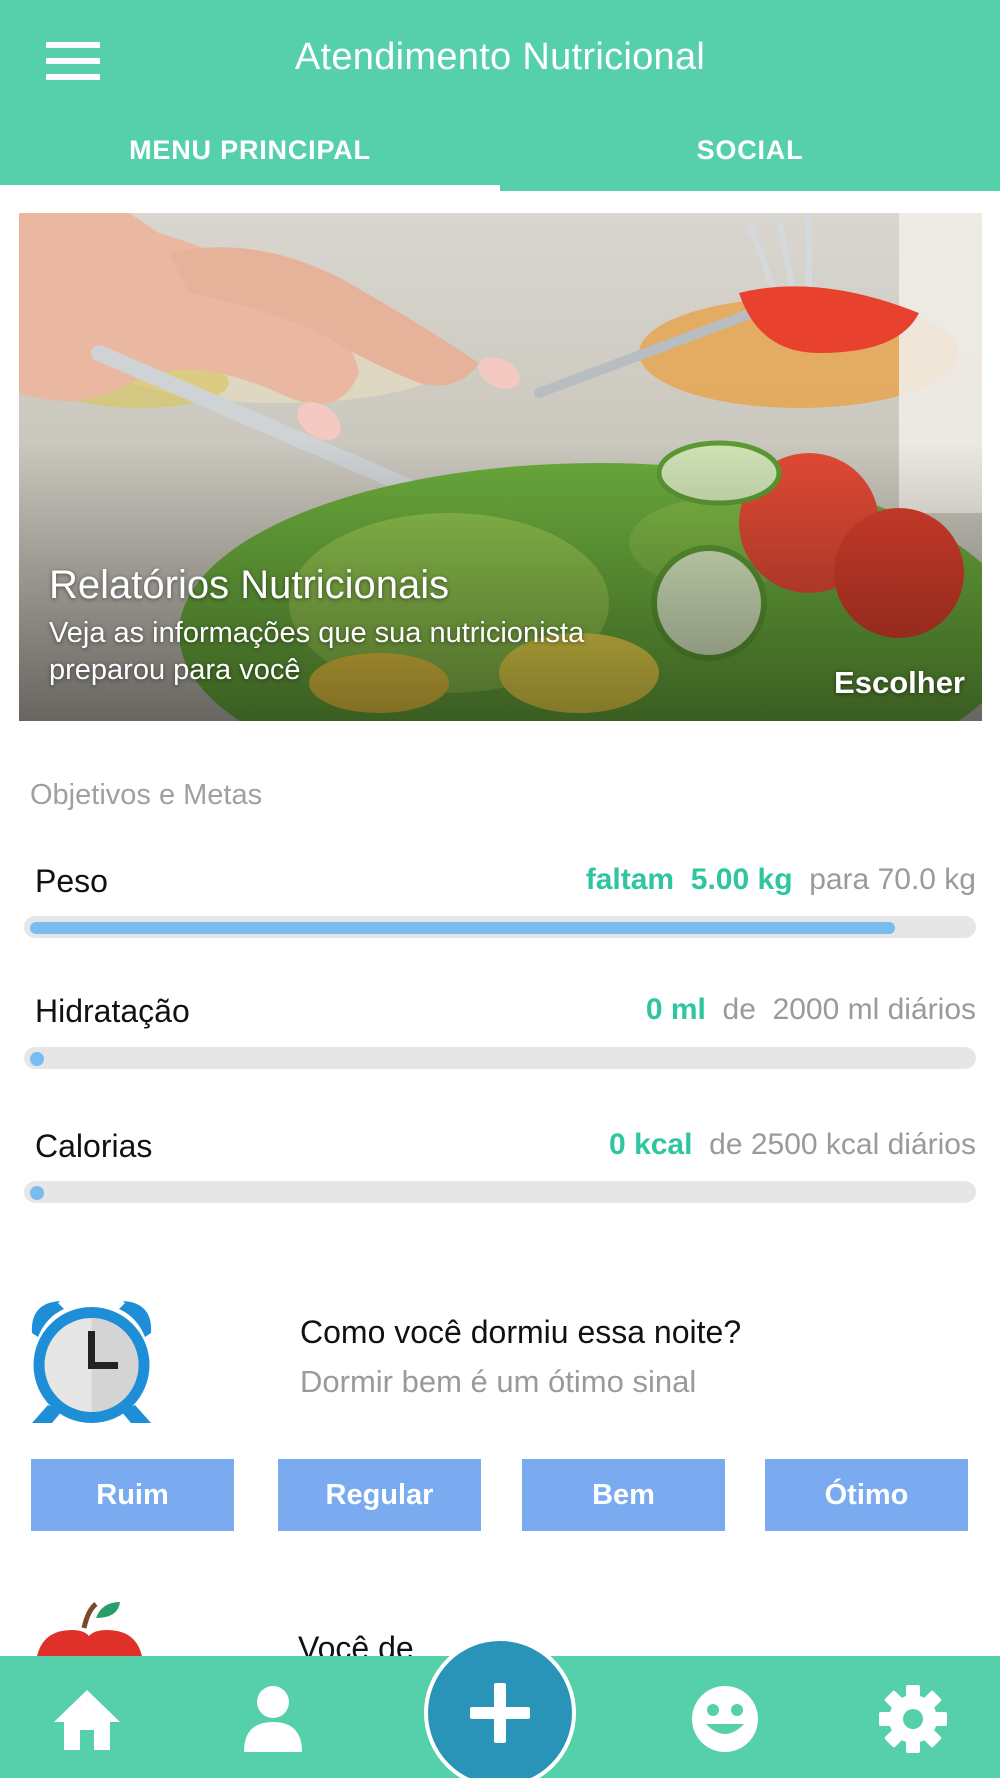 This screenshot has width=1000, height=1778. Describe the element at coordinates (498, 1381) in the screenshot. I see `sleep-subtitle: Dormir bem é um ótimo sinal` at that location.